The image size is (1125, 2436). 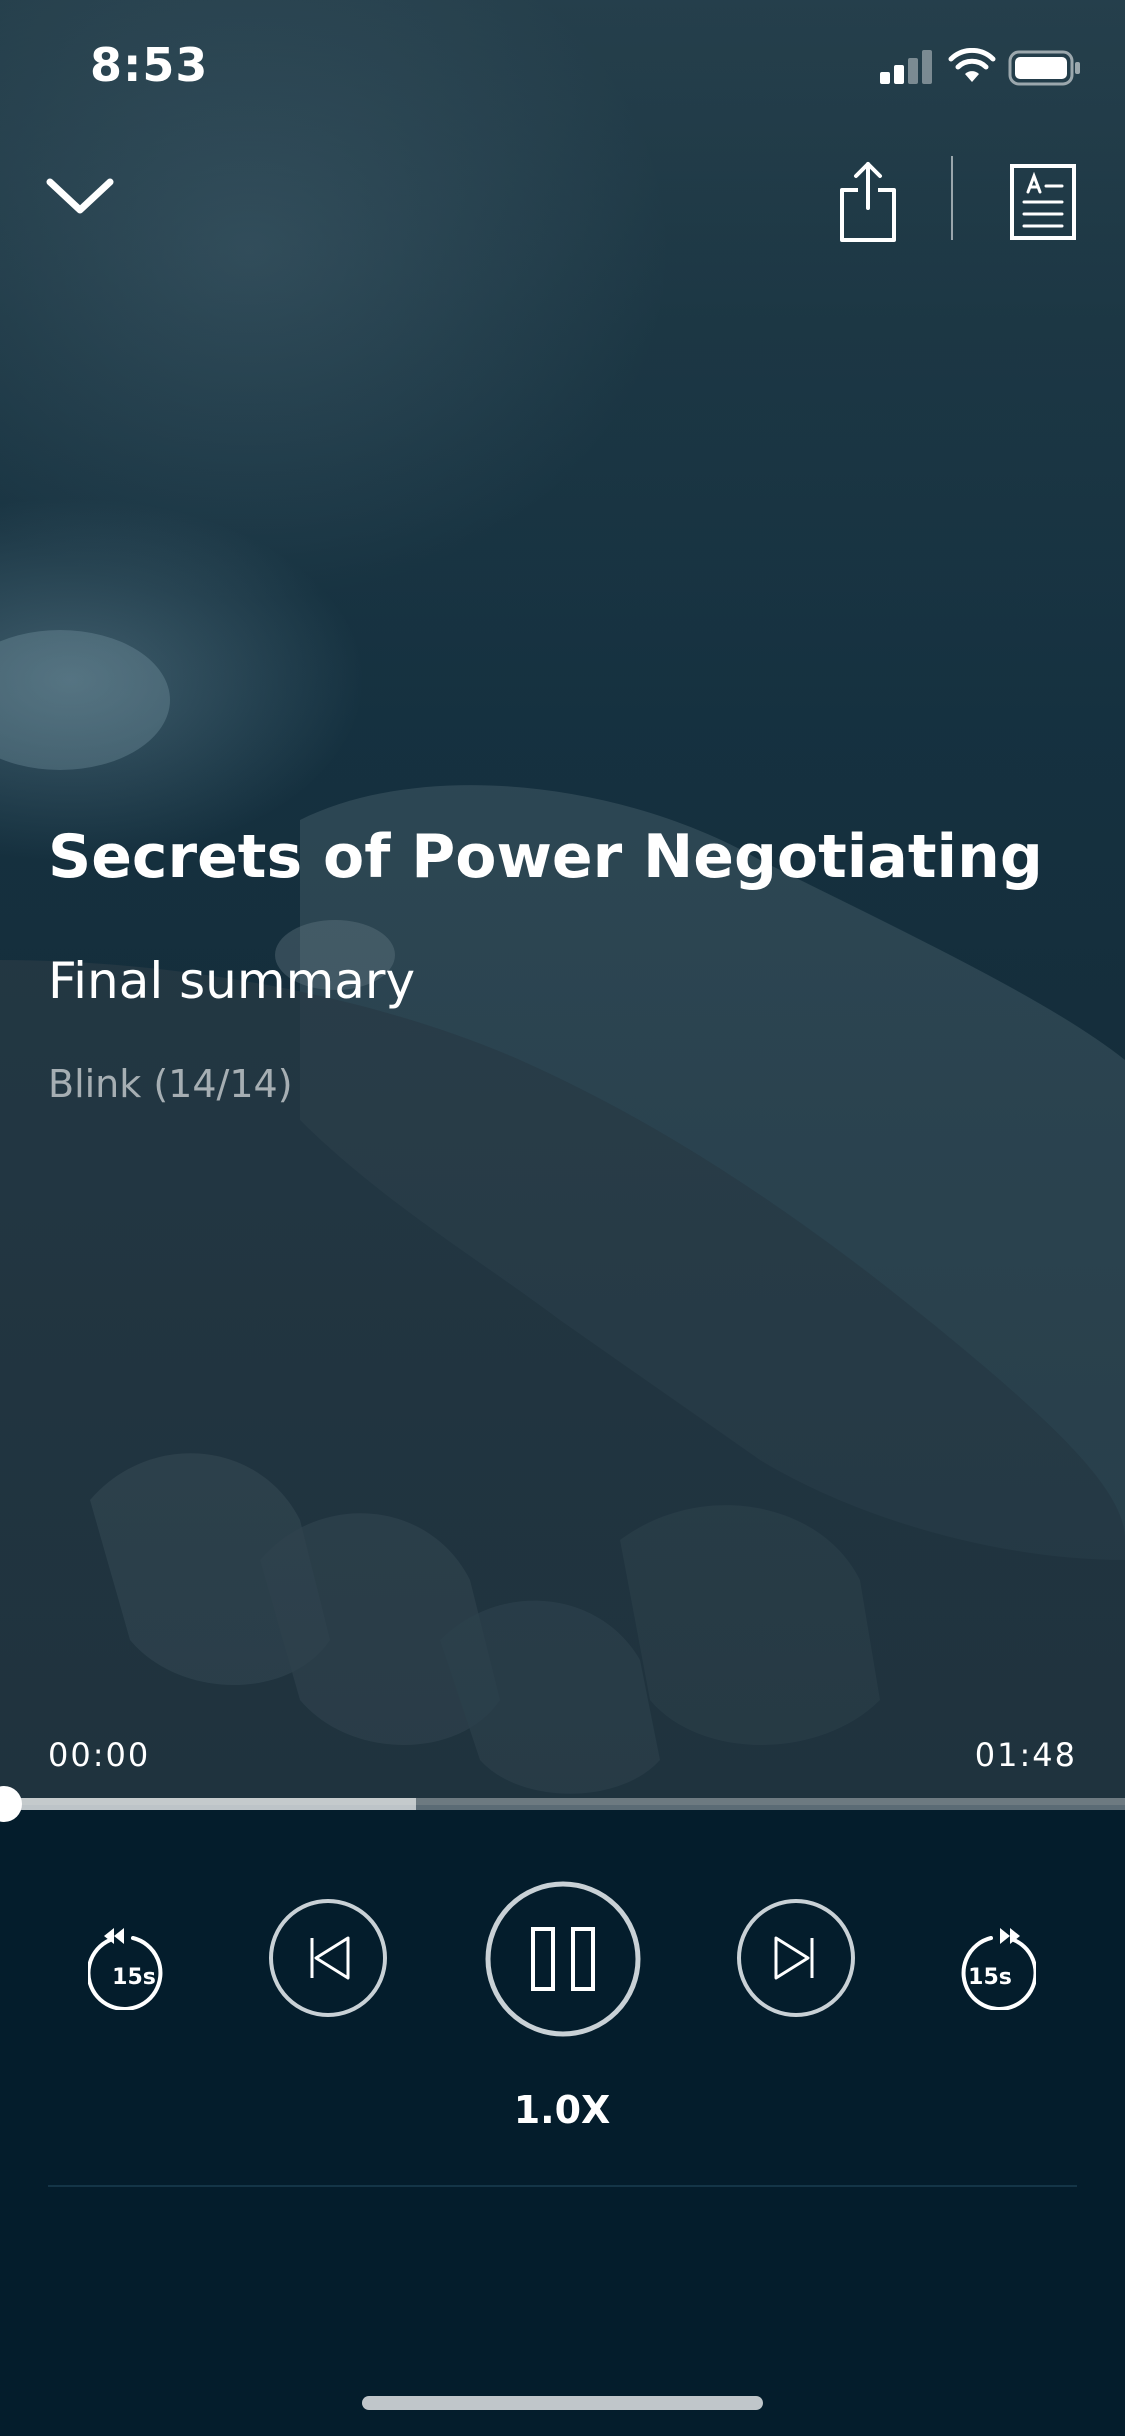 What do you see at coordinates (562, 2403) in the screenshot?
I see `home-indicator` at bounding box center [562, 2403].